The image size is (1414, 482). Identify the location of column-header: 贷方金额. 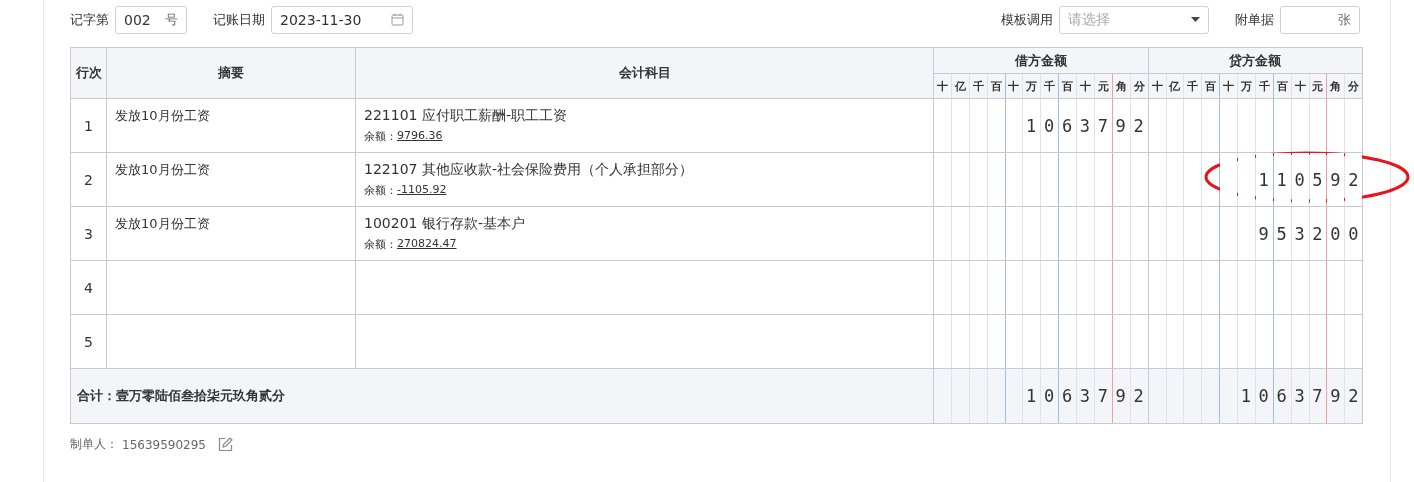
(1255, 60).